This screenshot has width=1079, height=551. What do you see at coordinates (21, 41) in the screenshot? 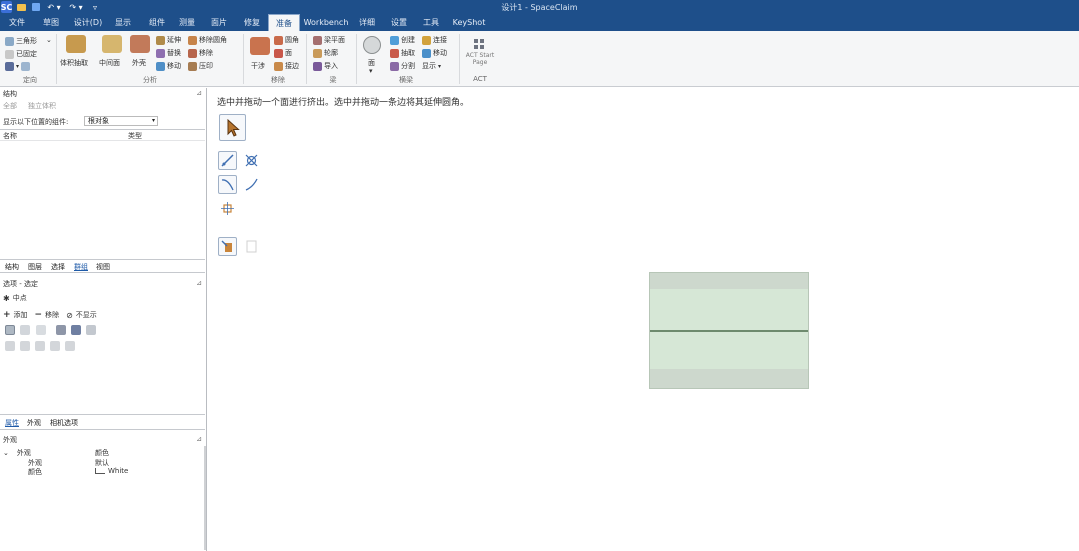
I see `orient-triangle-button: 三角形` at bounding box center [21, 41].